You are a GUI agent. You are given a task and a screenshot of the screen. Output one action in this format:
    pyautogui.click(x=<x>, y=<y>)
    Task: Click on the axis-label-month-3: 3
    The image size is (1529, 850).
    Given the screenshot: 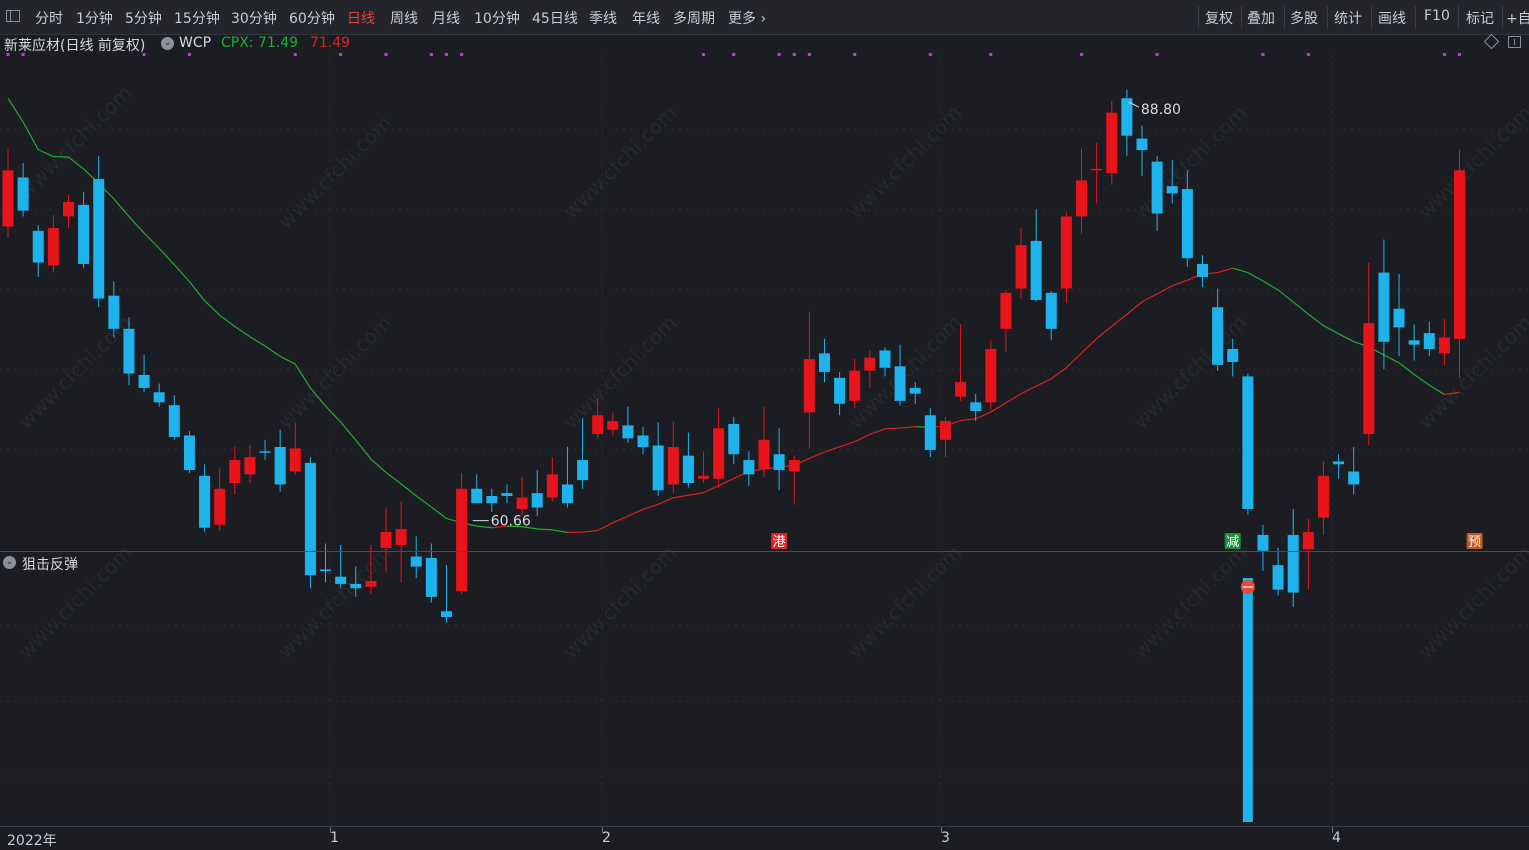 What is the action you would take?
    pyautogui.click(x=945, y=838)
    